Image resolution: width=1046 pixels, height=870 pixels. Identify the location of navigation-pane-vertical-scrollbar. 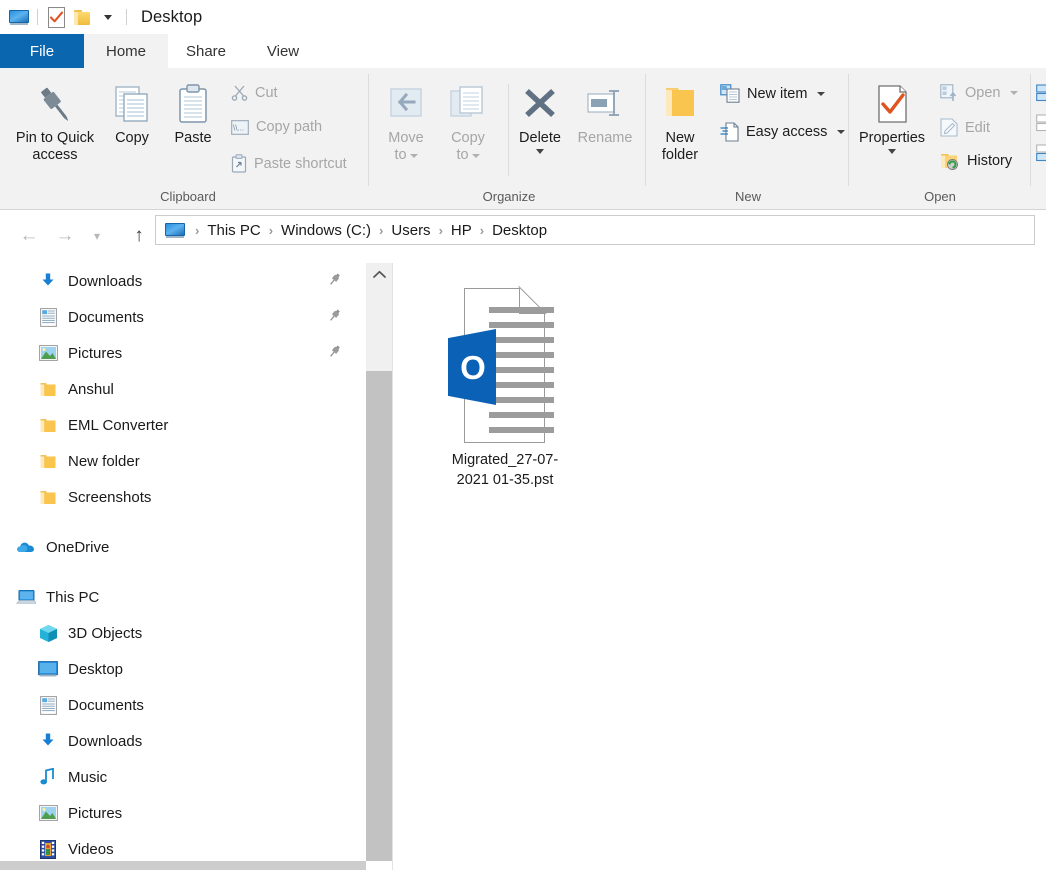
(379, 562).